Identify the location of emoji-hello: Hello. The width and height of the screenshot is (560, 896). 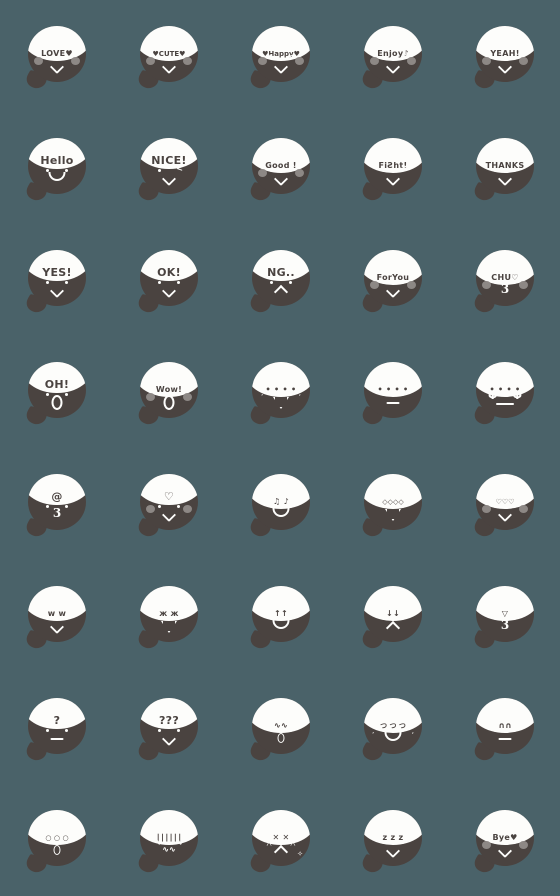
(56, 168).